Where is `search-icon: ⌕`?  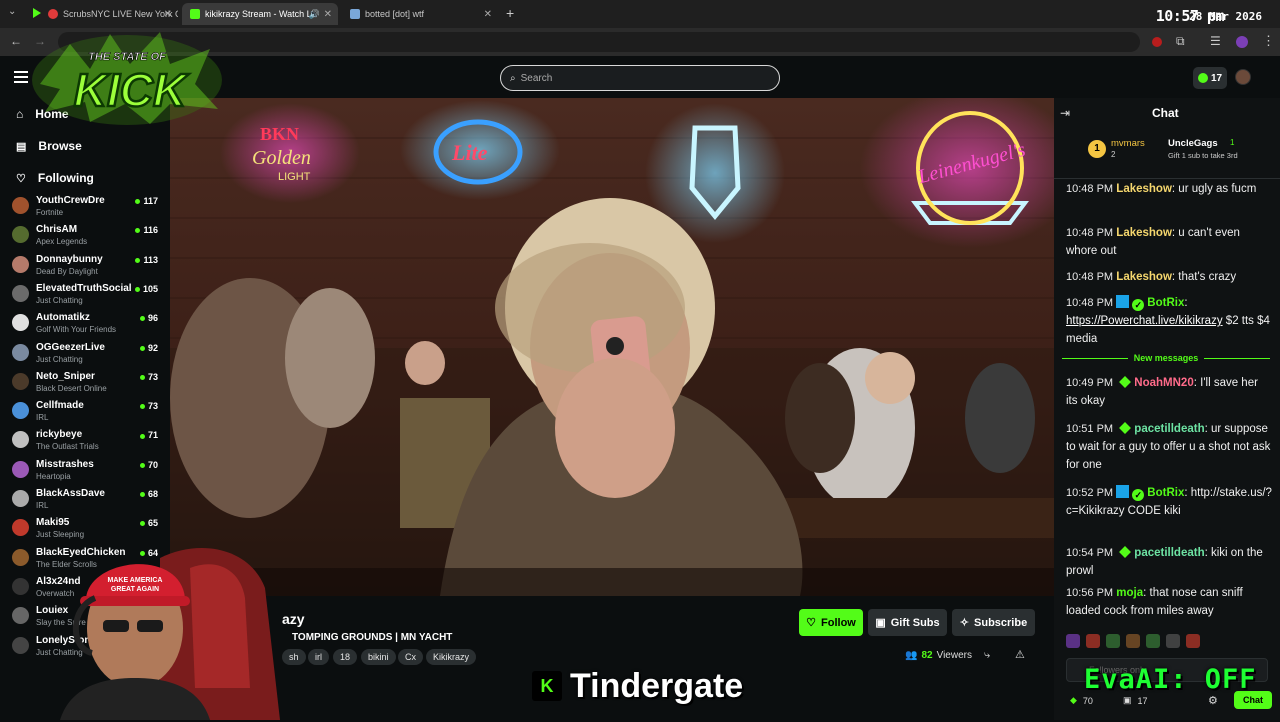 search-icon: ⌕ is located at coordinates (513, 78).